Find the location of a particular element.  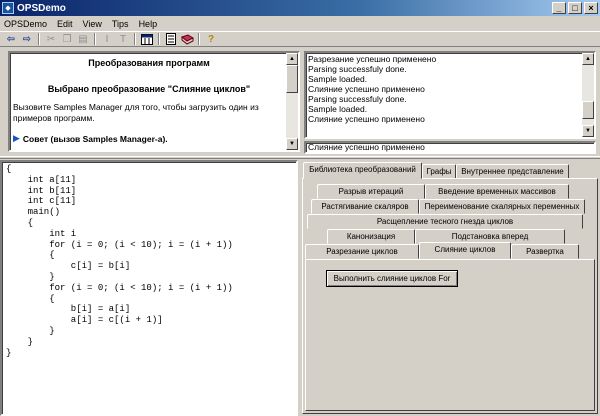

splitter is located at coordinates (300, 157).